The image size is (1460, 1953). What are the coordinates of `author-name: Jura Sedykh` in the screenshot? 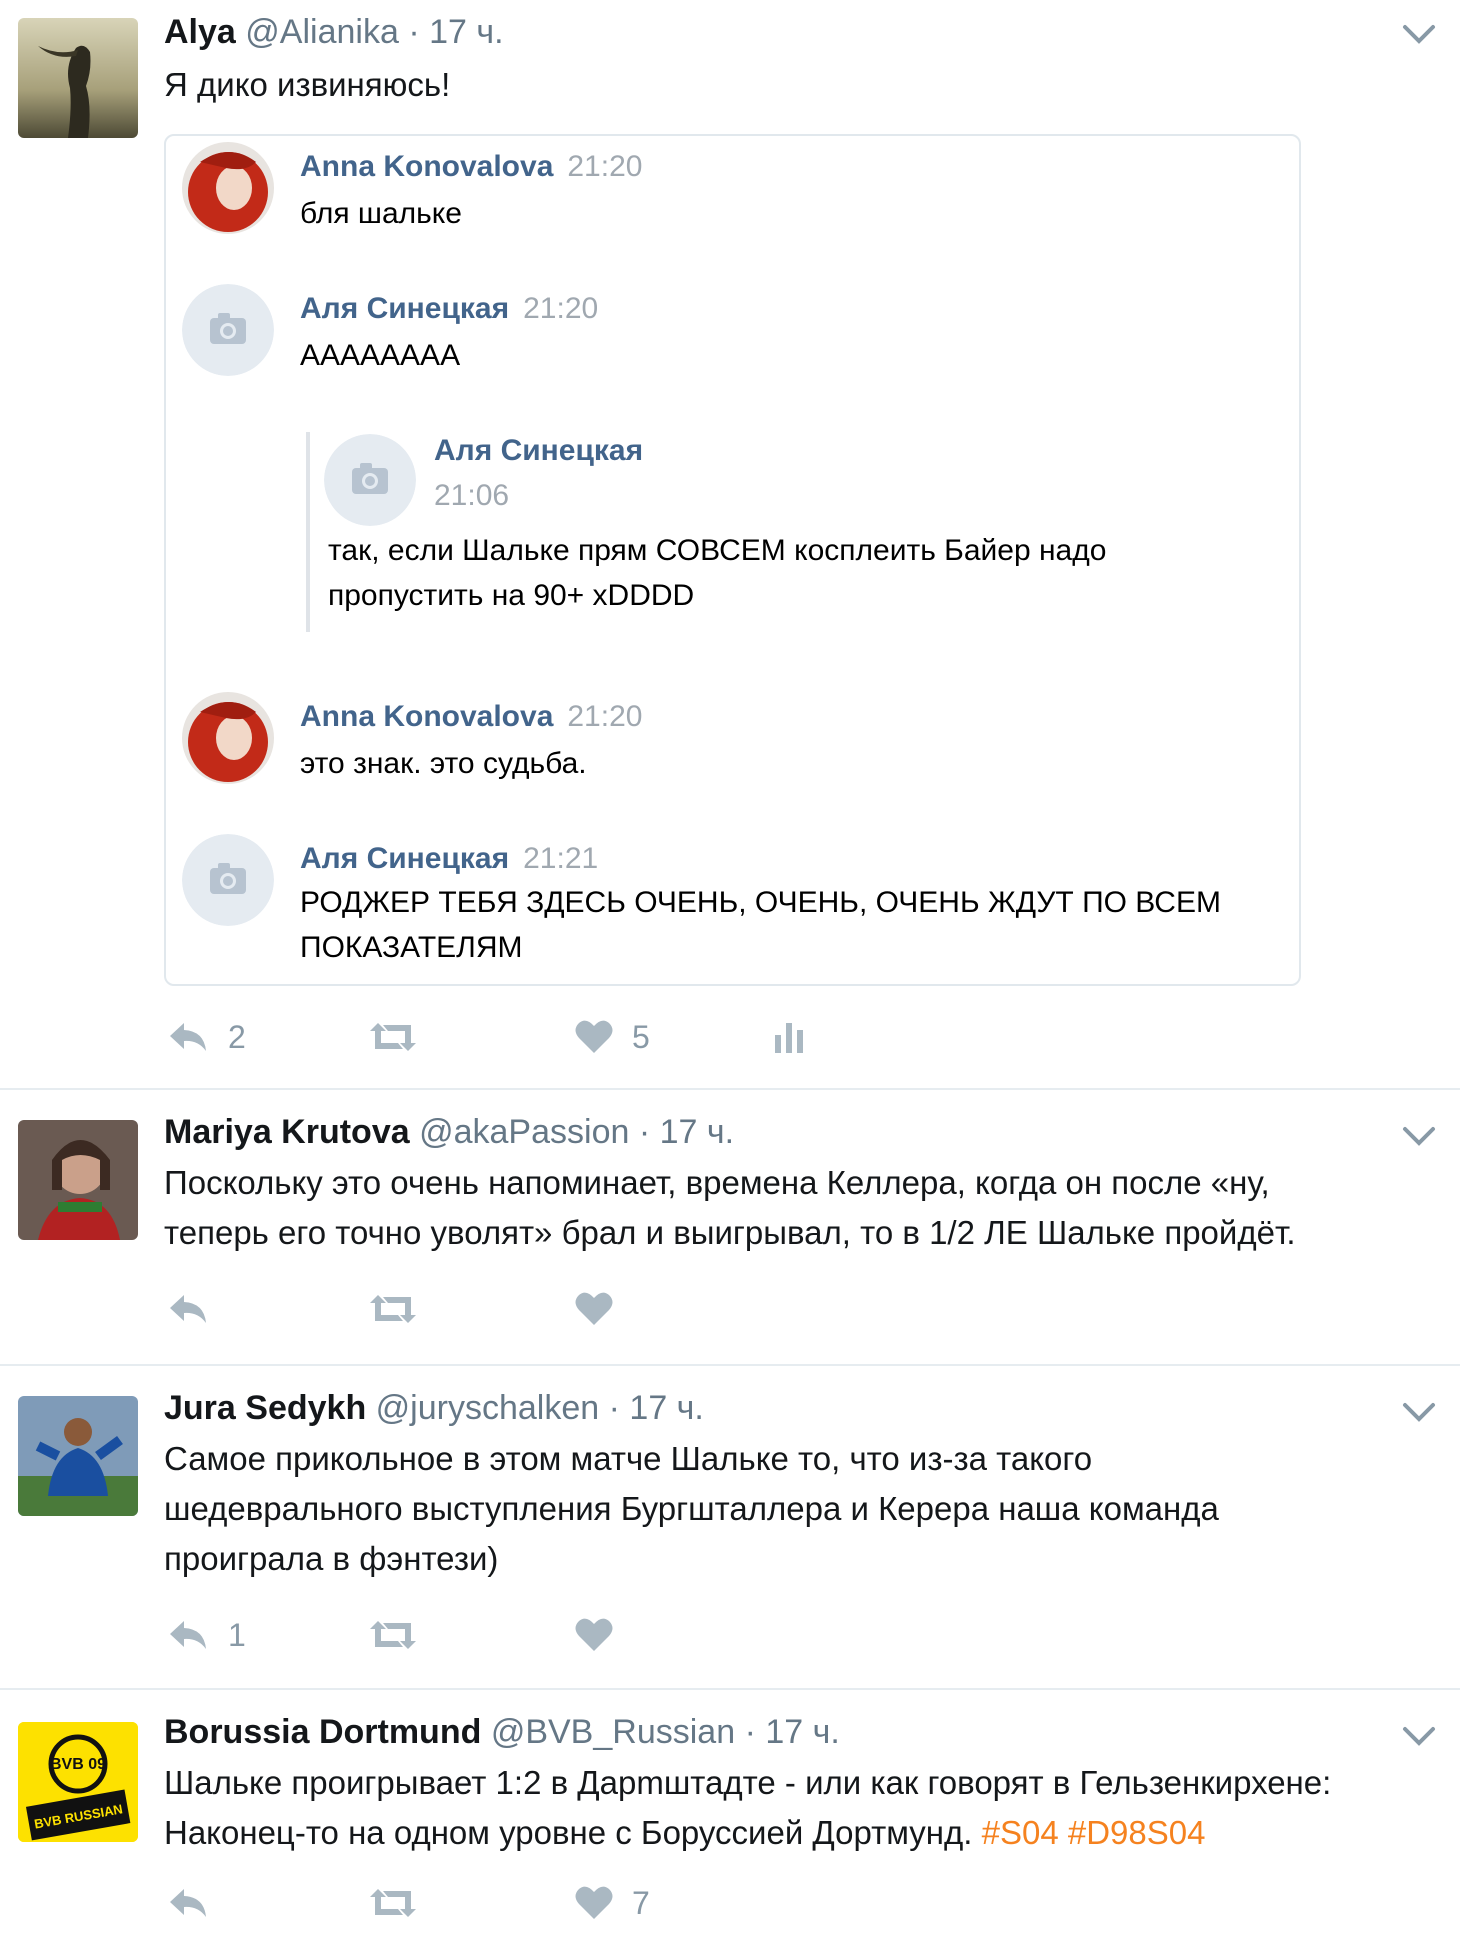 It's located at (265, 1408).